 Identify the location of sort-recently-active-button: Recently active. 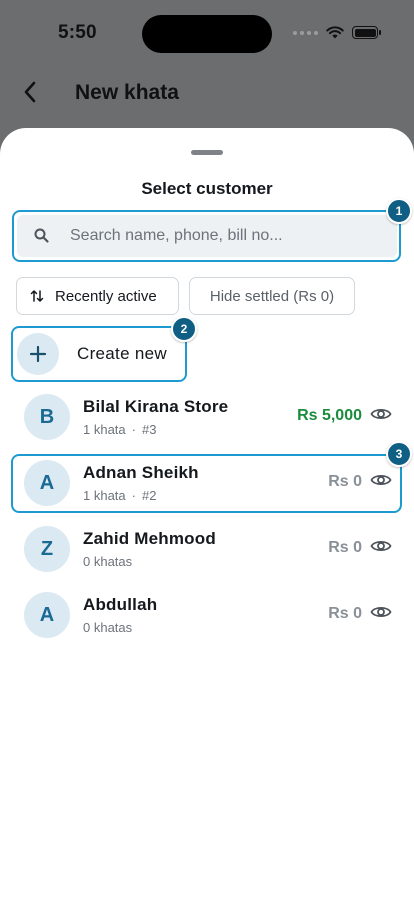
(97, 296).